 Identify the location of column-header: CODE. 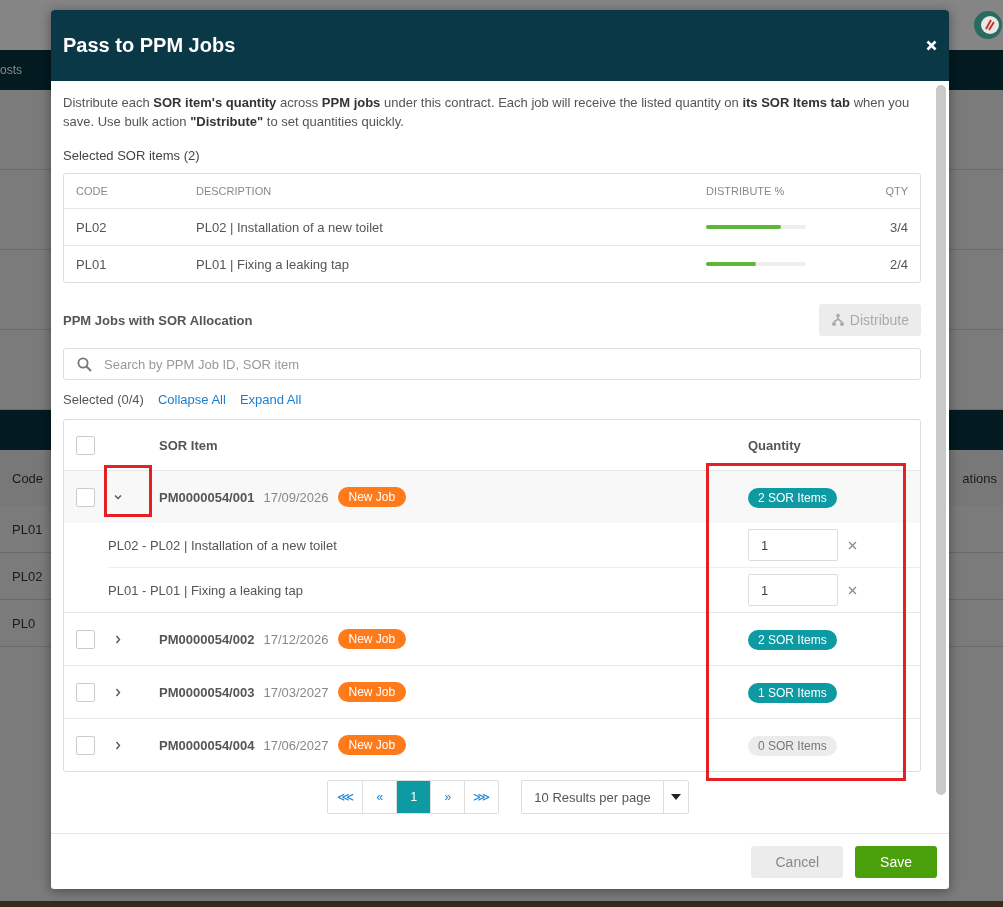
(92, 191).